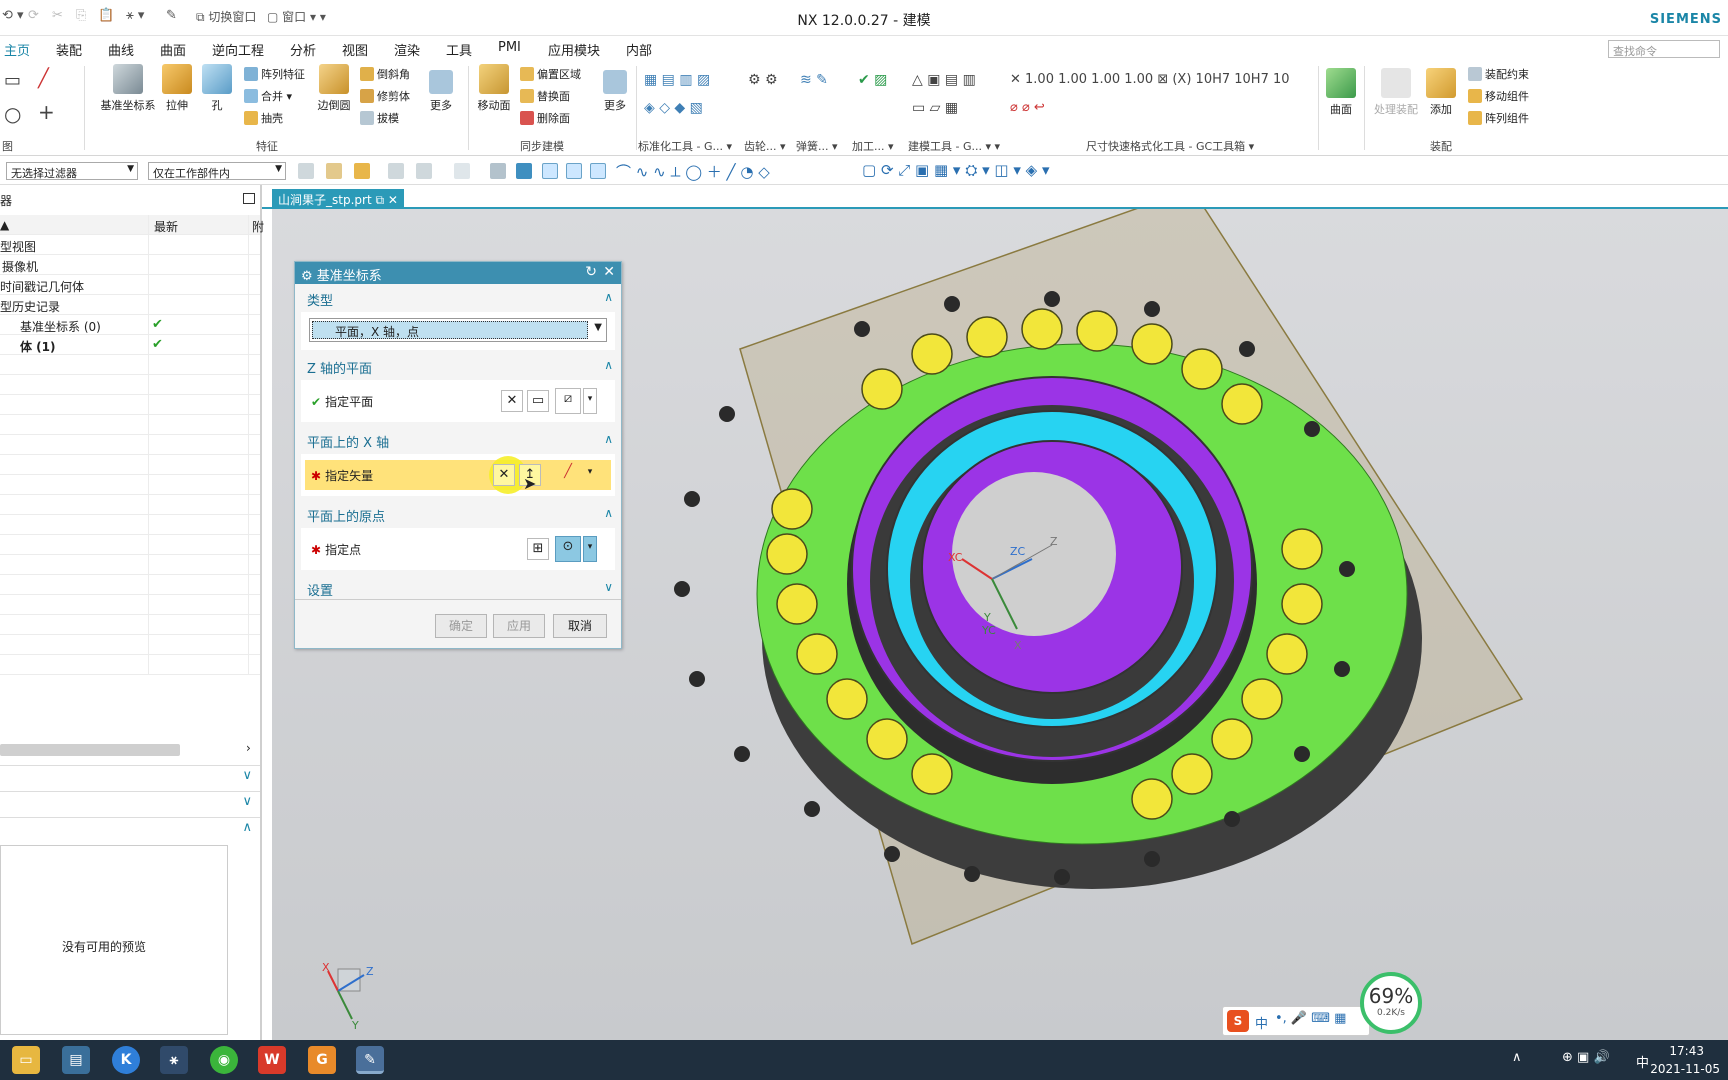 Image resolution: width=1728 pixels, height=1080 pixels. I want to click on ime-indicator: 中, so click(1642, 1061).